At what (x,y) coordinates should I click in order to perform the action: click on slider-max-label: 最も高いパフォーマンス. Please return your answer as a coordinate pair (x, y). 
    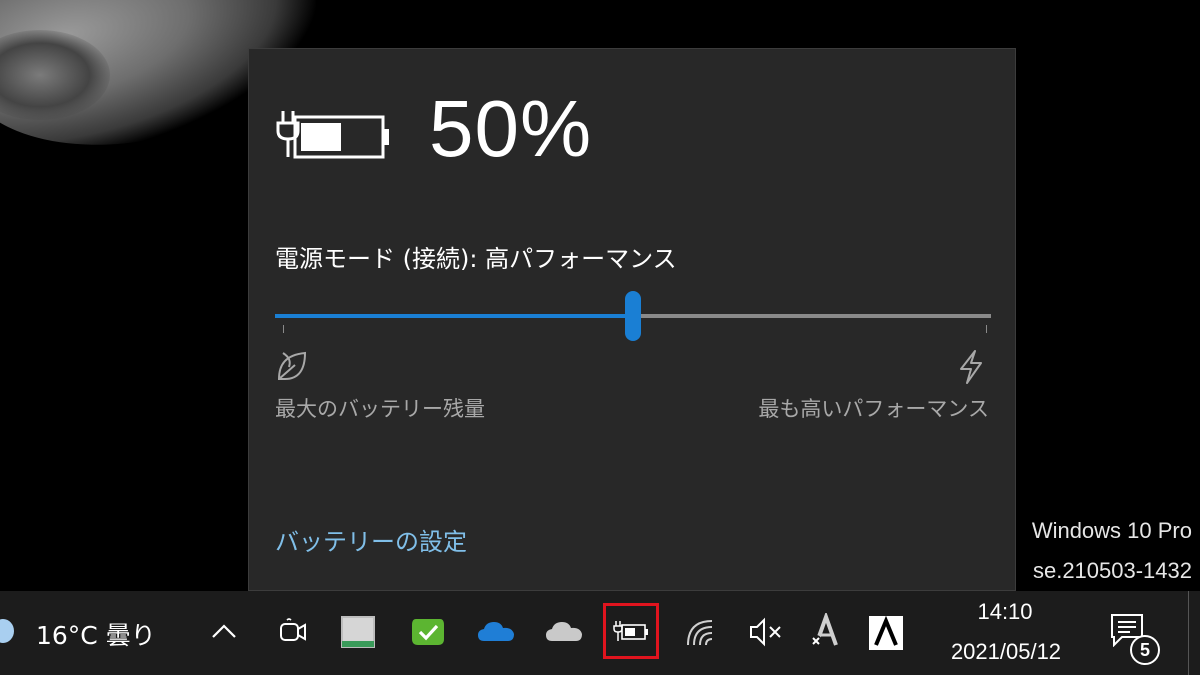
    Looking at the image, I should click on (873, 409).